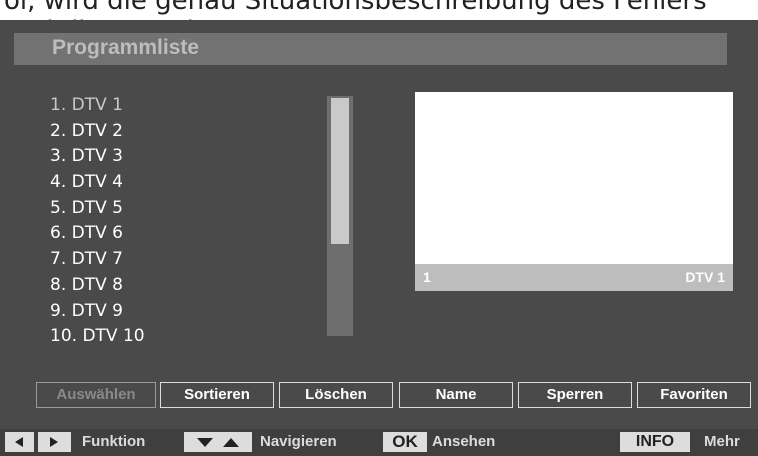 Image resolution: width=758 pixels, height=456 pixels. I want to click on arrow-up-icon, so click(231, 442).